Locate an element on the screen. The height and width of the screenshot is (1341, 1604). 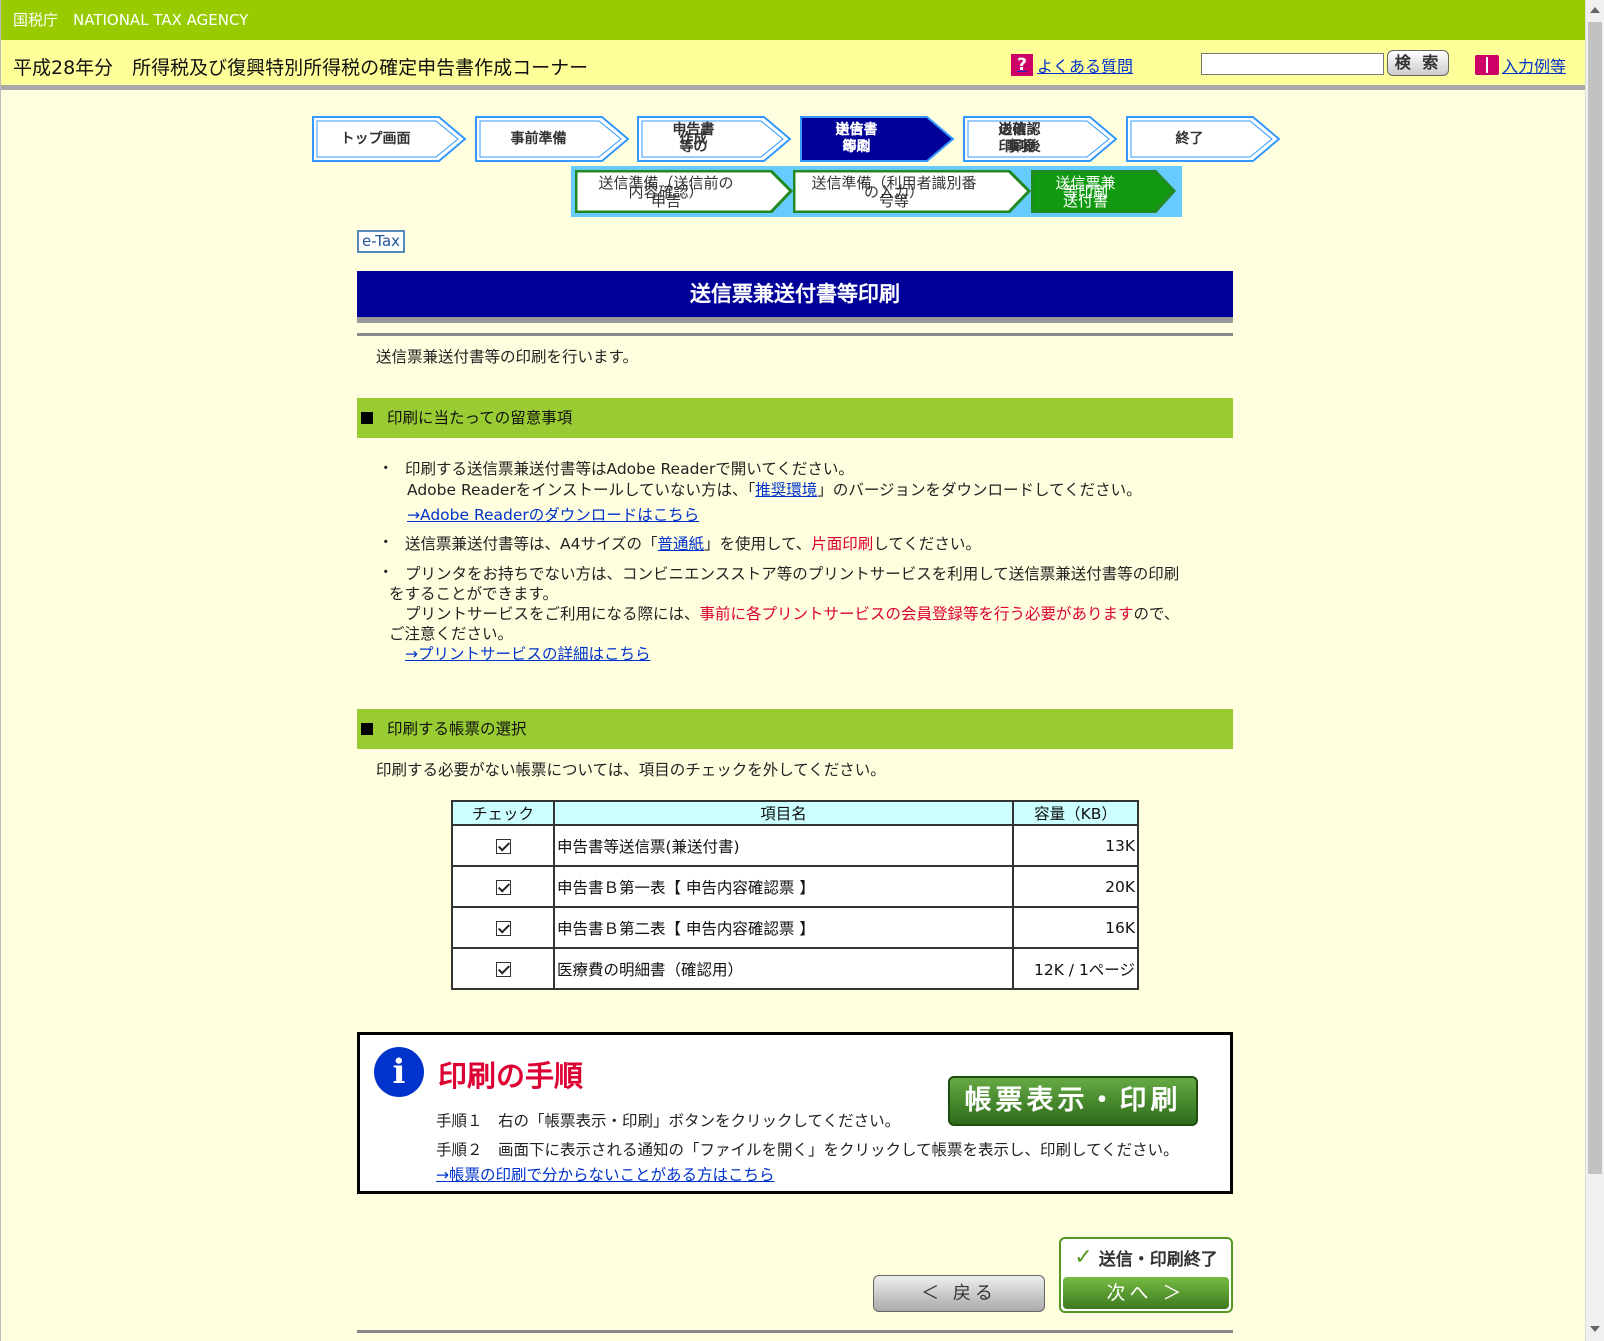
finish-box: ✓ 送信・印刷終了 次へ ＞ is located at coordinates (1146, 1275).